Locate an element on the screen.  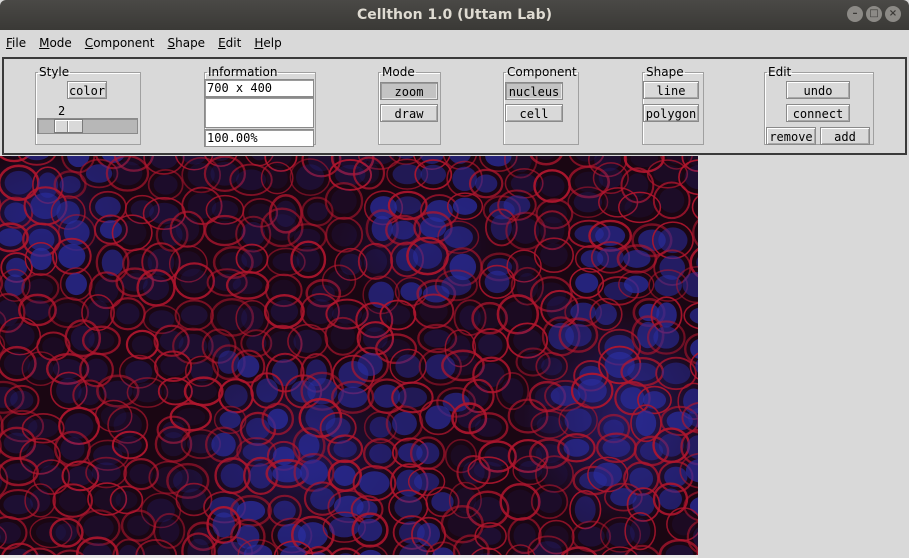
window-titlebar: Cellthon 1.0 (Uttam Lab) – □ × is located at coordinates (454, 15).